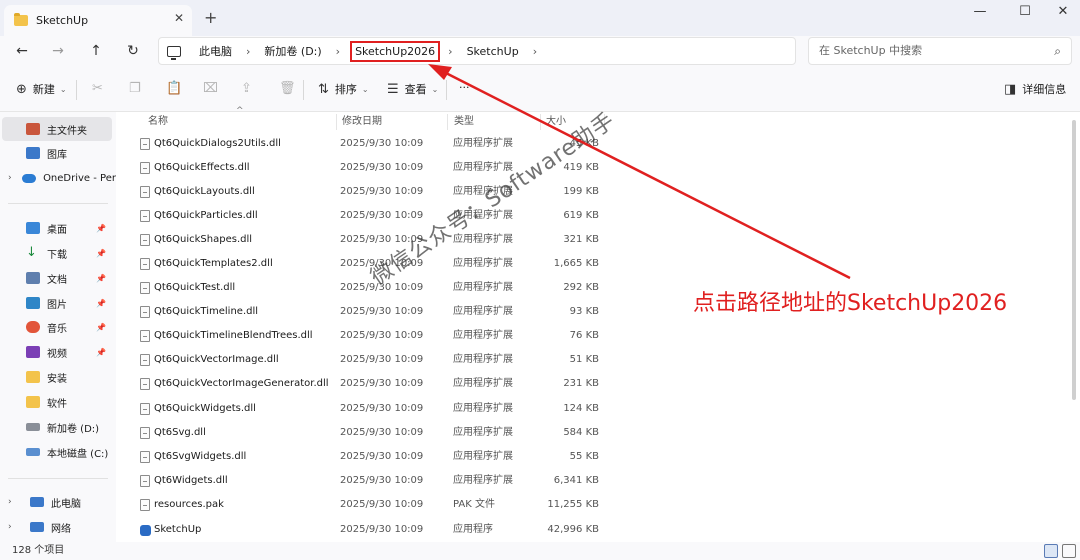  What do you see at coordinates (58, 228) in the screenshot?
I see `sidebar-item-desktop: 桌面 📌` at bounding box center [58, 228].